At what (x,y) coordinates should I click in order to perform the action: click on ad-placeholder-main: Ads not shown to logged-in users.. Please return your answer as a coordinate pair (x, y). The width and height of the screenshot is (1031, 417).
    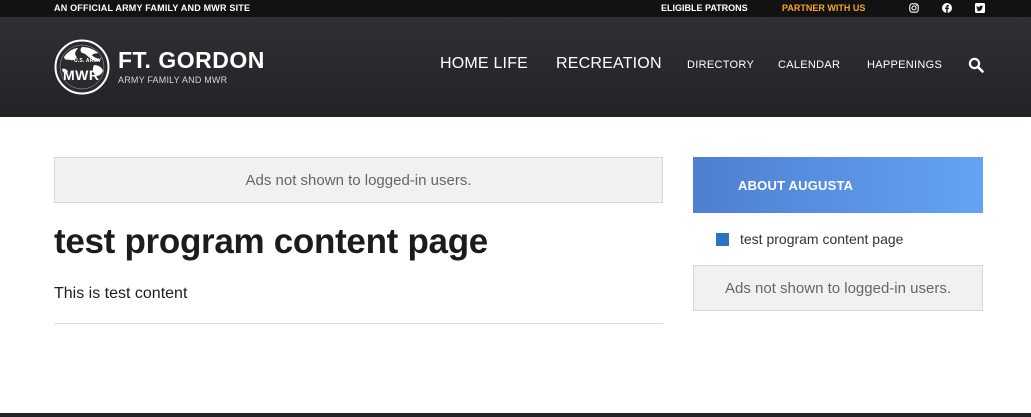
    Looking at the image, I should click on (358, 180).